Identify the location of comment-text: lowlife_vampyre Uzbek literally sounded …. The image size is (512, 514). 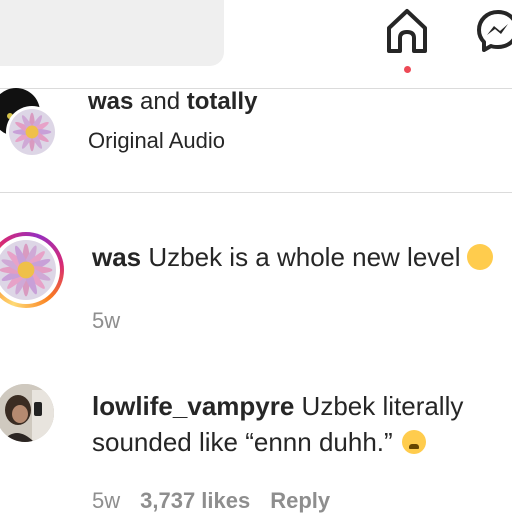
(302, 424).